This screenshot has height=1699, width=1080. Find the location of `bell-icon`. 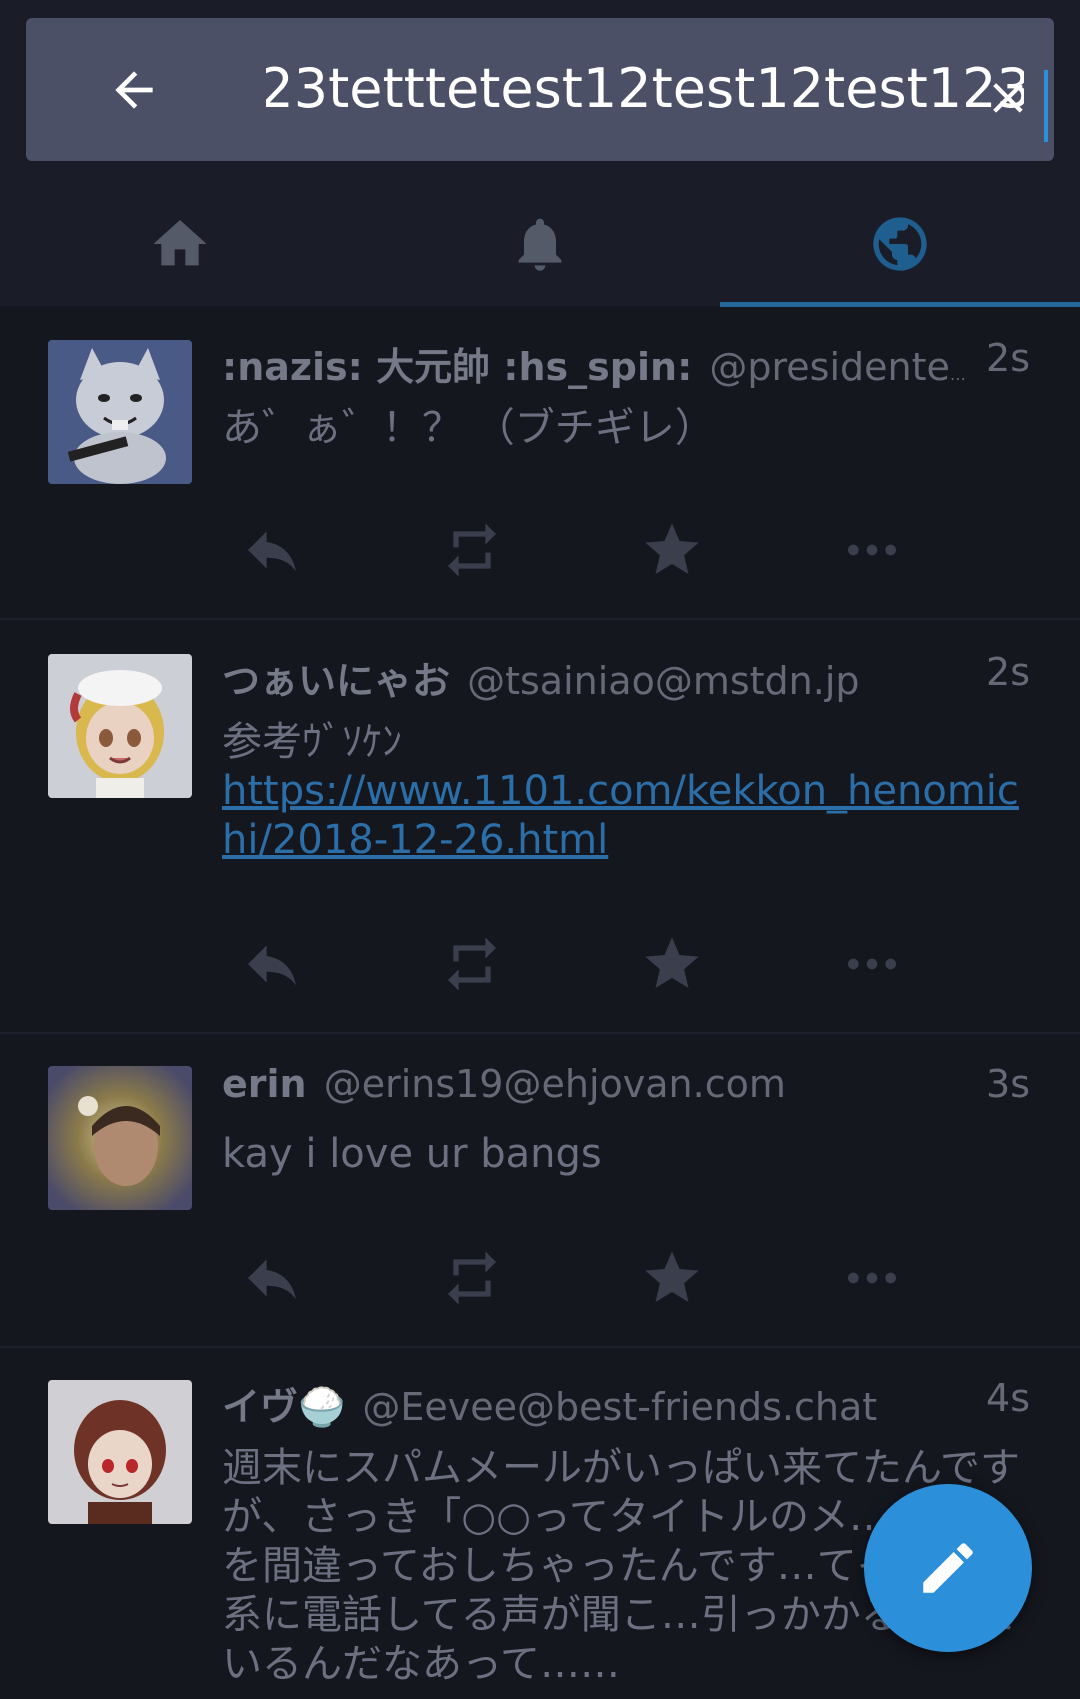

bell-icon is located at coordinates (540, 244).